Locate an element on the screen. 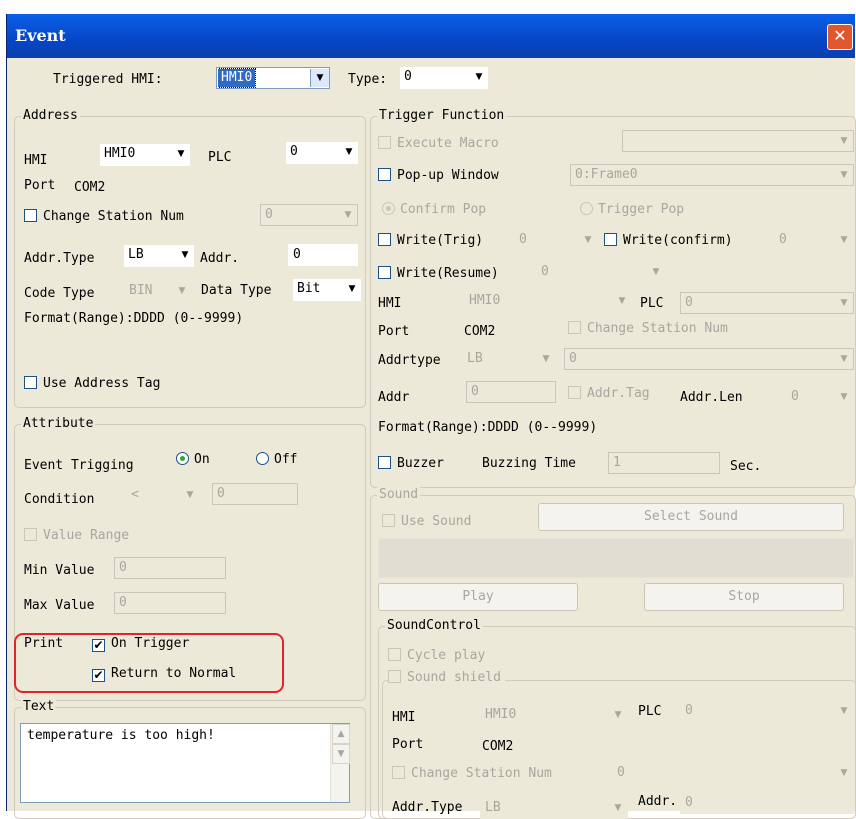 This screenshot has height=819, width=856. addr-len-select: 0 ▼ is located at coordinates (820, 397).